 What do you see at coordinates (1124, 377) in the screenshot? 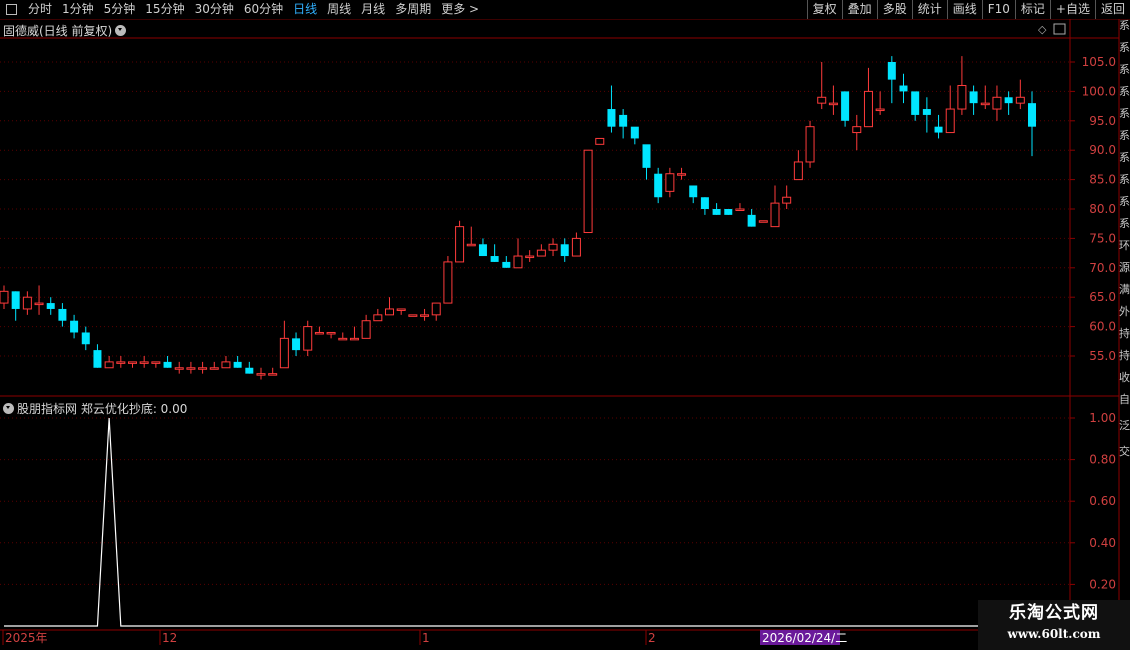
I see `right-col-char: 收` at bounding box center [1124, 377].